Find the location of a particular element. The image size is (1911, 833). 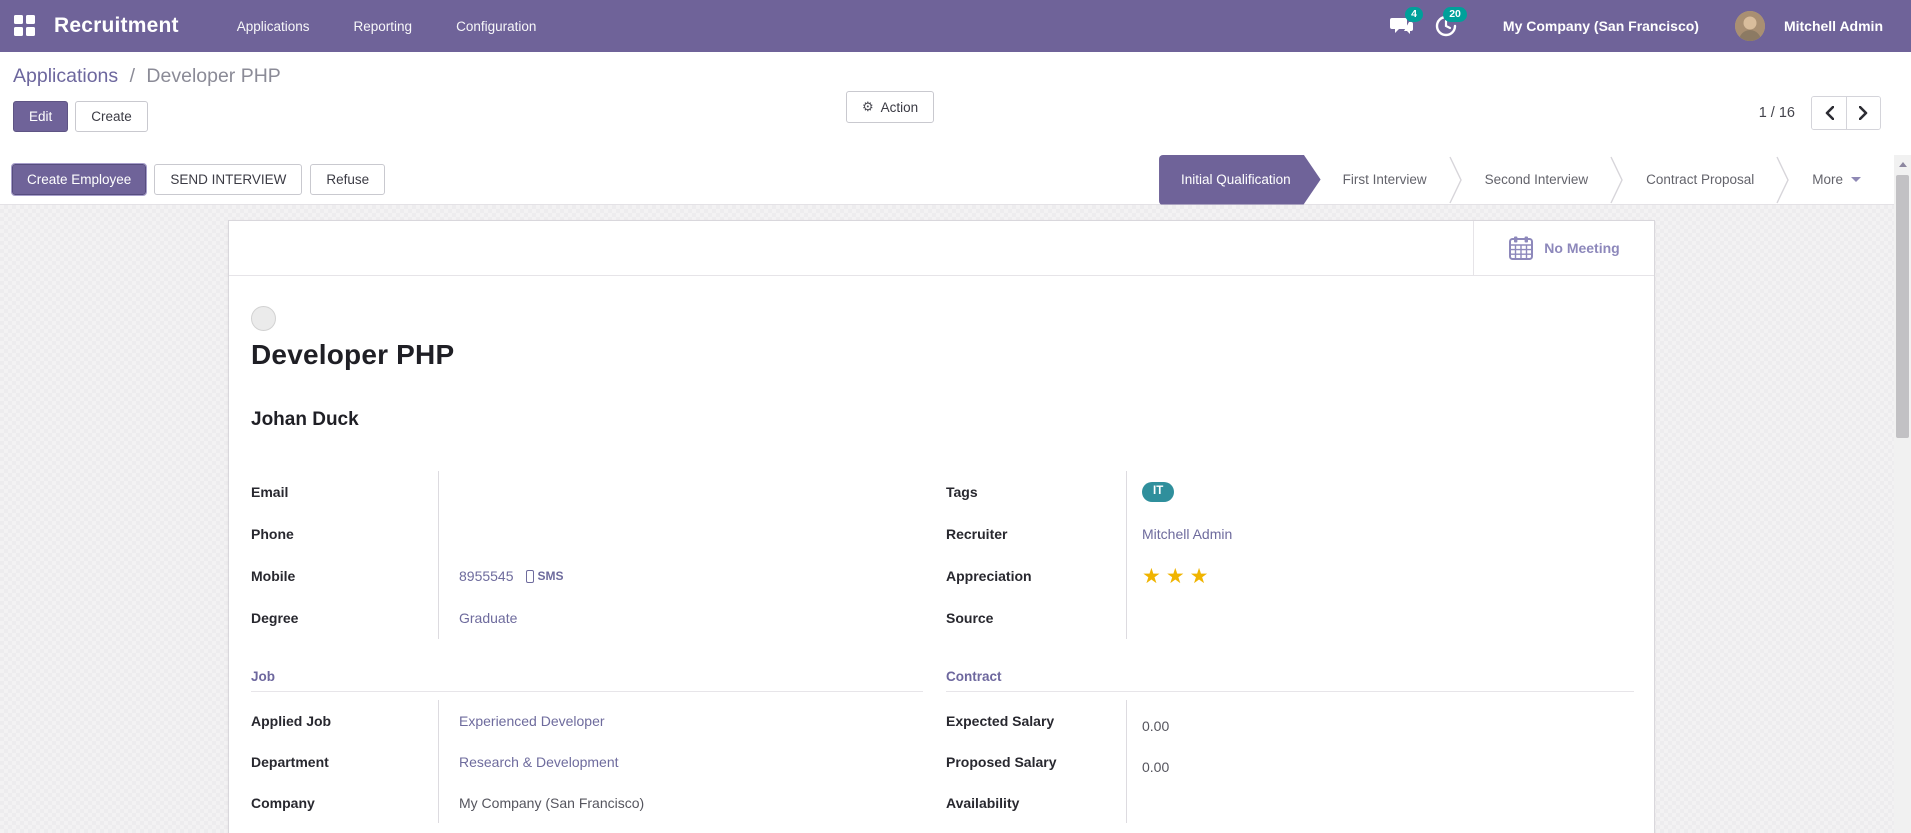

sms-button: SMS is located at coordinates (544, 576).